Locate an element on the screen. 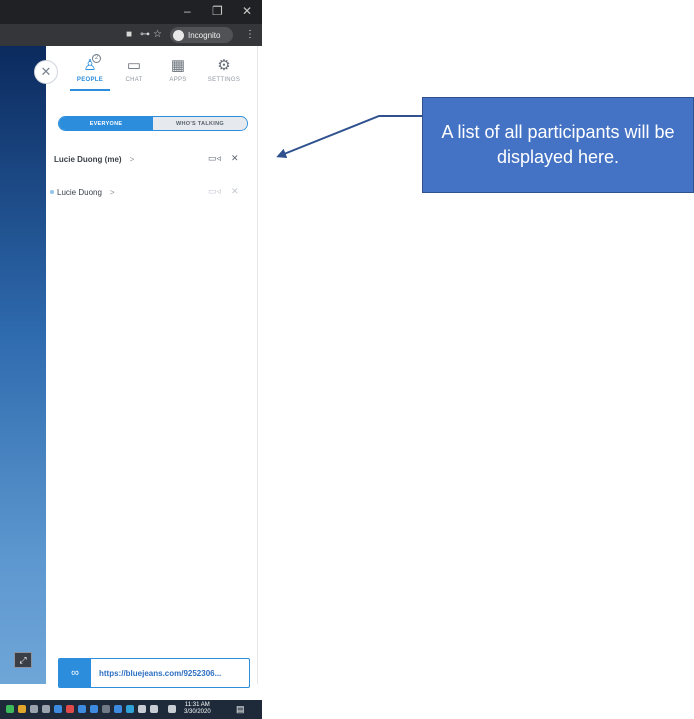 The image size is (694, 719). star-icon: ☆ is located at coordinates (157, 35).